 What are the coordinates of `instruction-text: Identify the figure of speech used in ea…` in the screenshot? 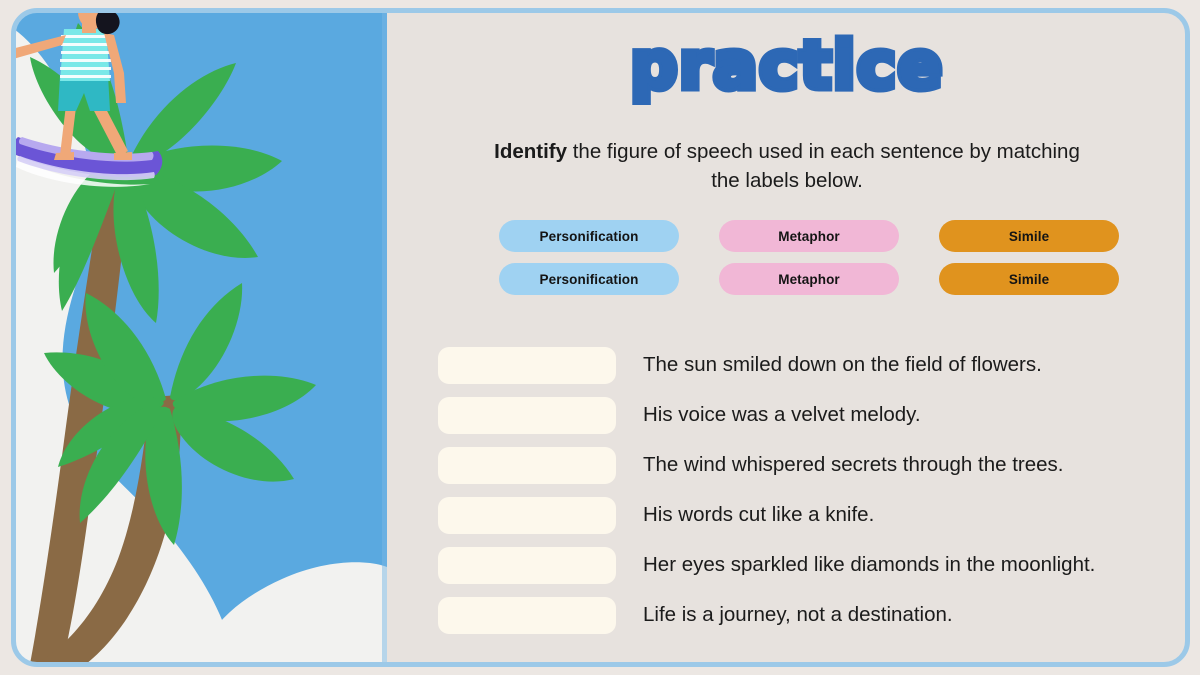 It's located at (787, 166).